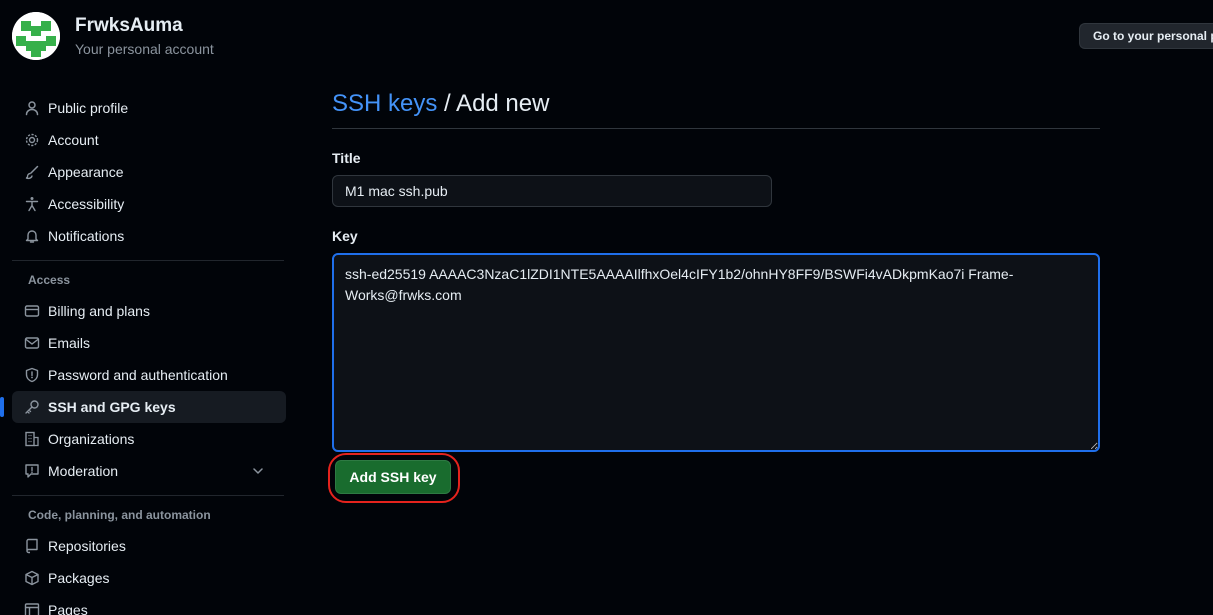  Describe the element at coordinates (149, 204) in the screenshot. I see `sidebar-item-accessibility: Accessibility` at that location.